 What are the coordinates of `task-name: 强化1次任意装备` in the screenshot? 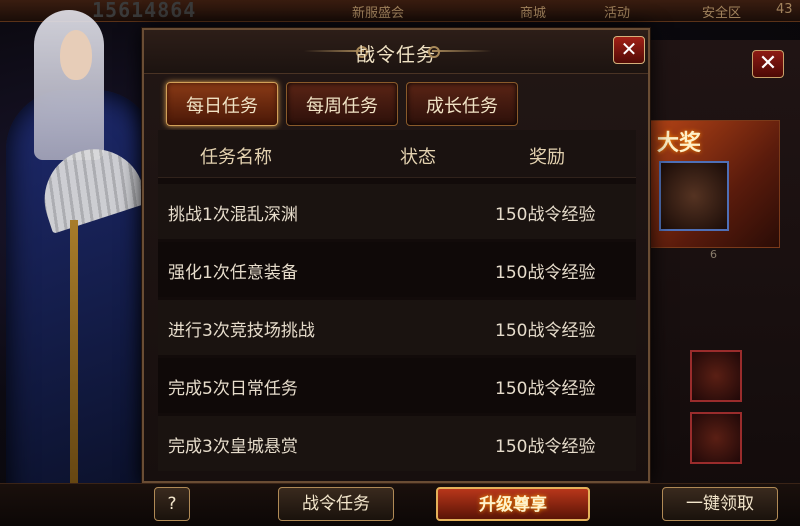 It's located at (233, 273).